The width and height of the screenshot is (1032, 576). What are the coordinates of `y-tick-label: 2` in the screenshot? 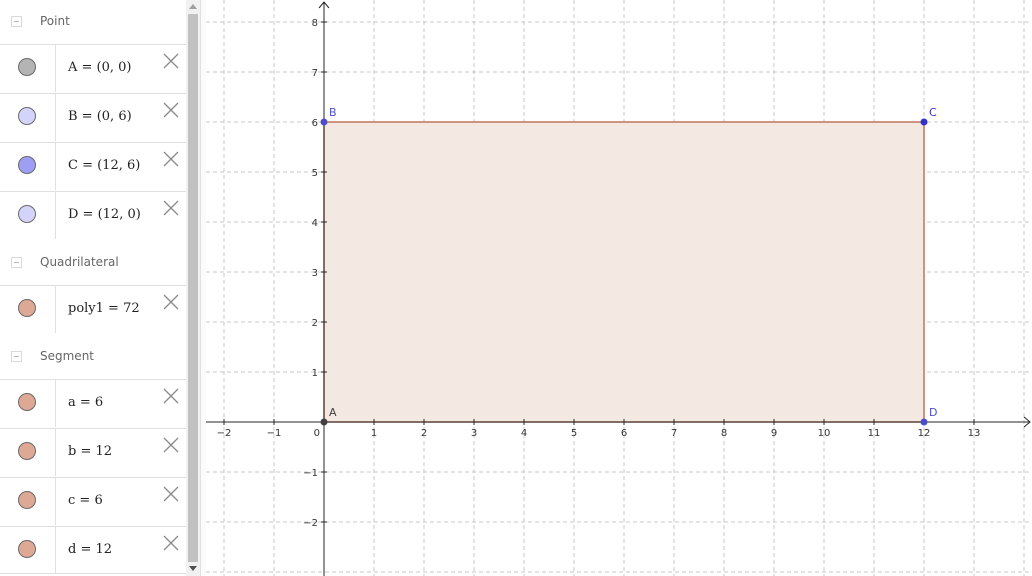 It's located at (315, 323).